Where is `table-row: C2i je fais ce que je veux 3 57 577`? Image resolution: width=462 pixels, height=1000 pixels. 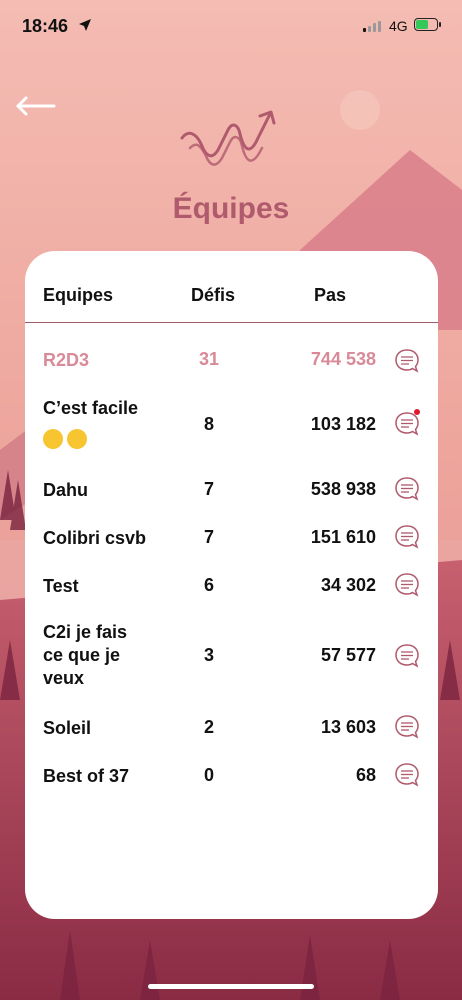 table-row: C2i je fais ce que je veux 3 57 577 is located at coordinates (231, 657).